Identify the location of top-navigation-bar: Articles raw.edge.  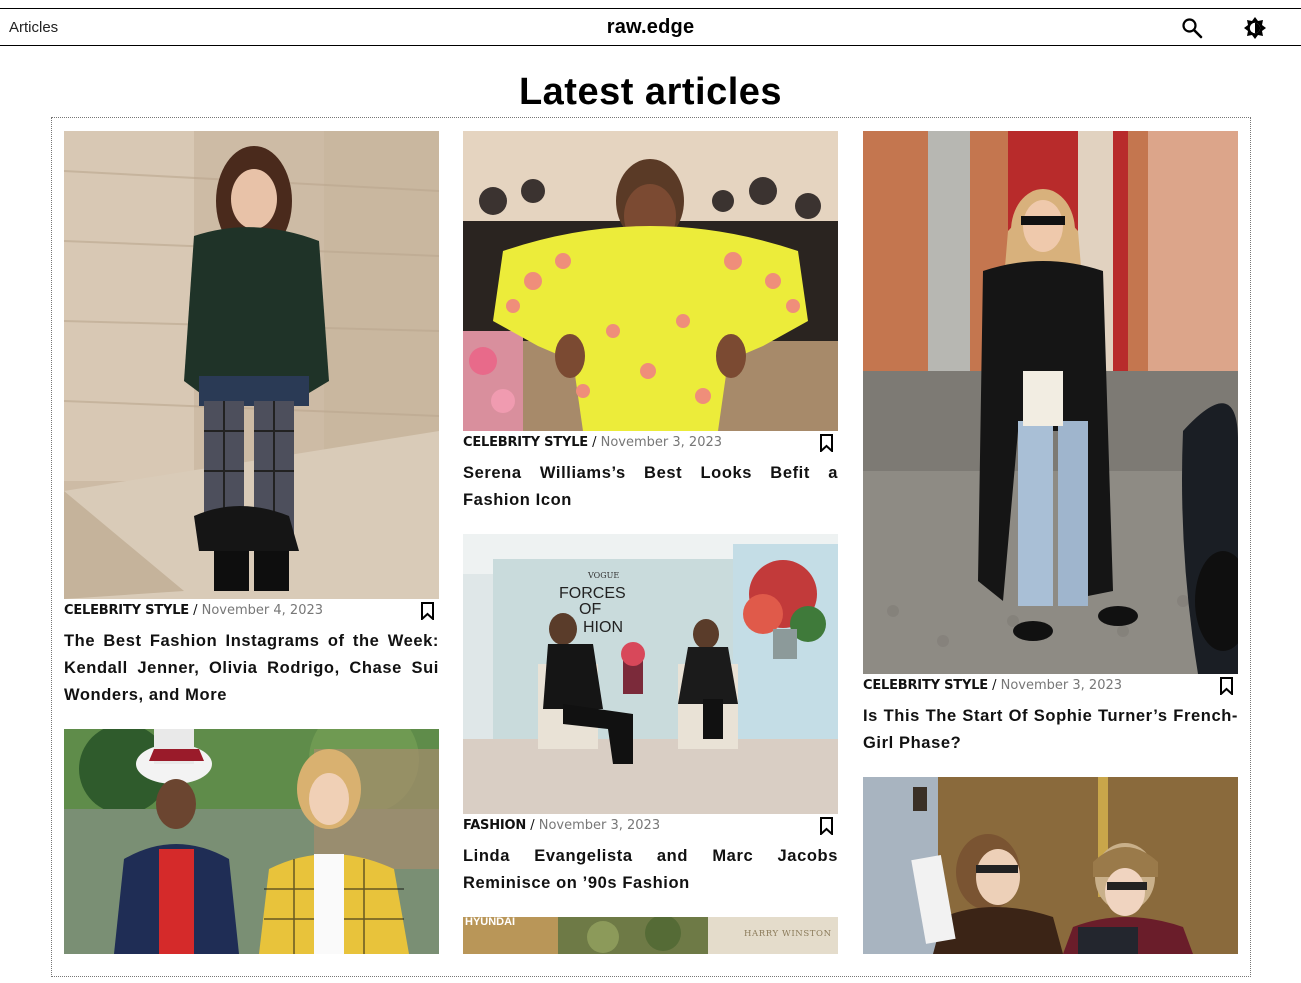
(650, 27).